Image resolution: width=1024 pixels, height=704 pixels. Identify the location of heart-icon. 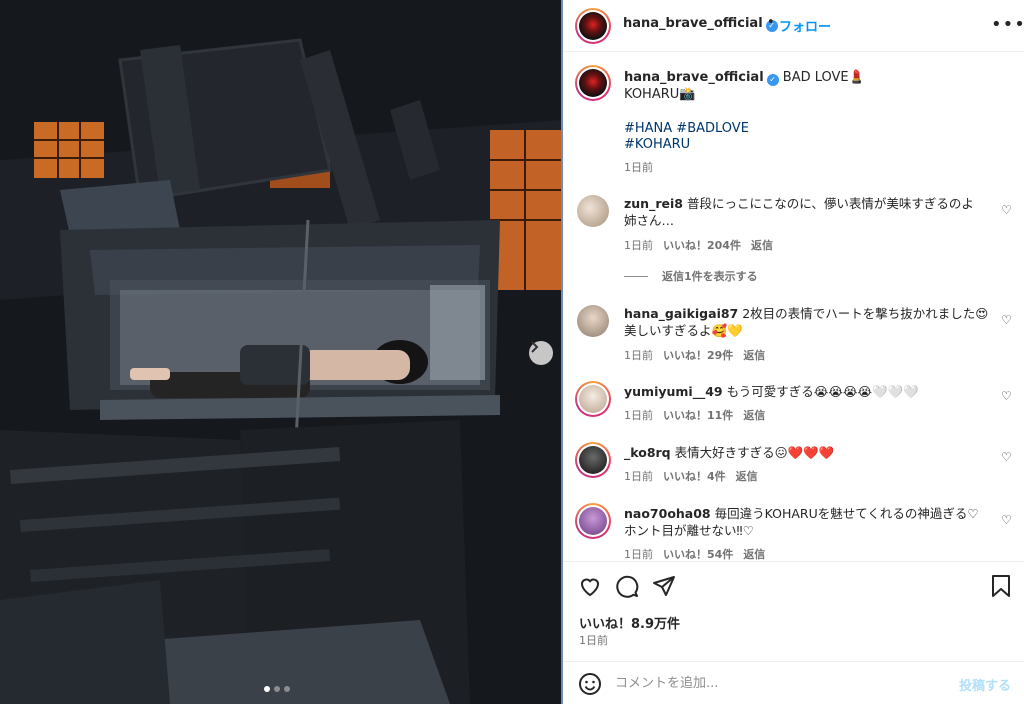
(590, 588).